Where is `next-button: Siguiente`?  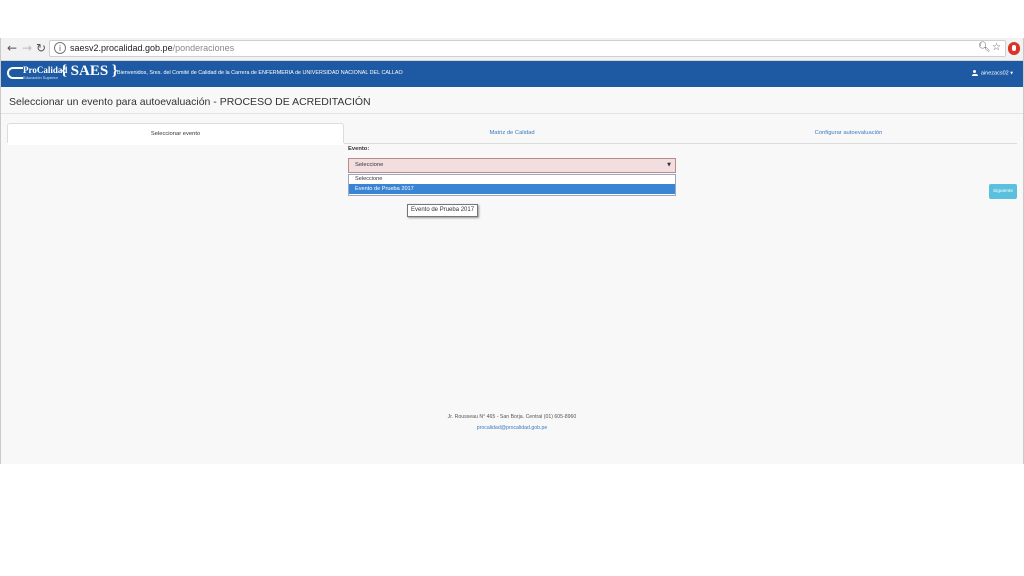
next-button: Siguiente is located at coordinates (1003, 191).